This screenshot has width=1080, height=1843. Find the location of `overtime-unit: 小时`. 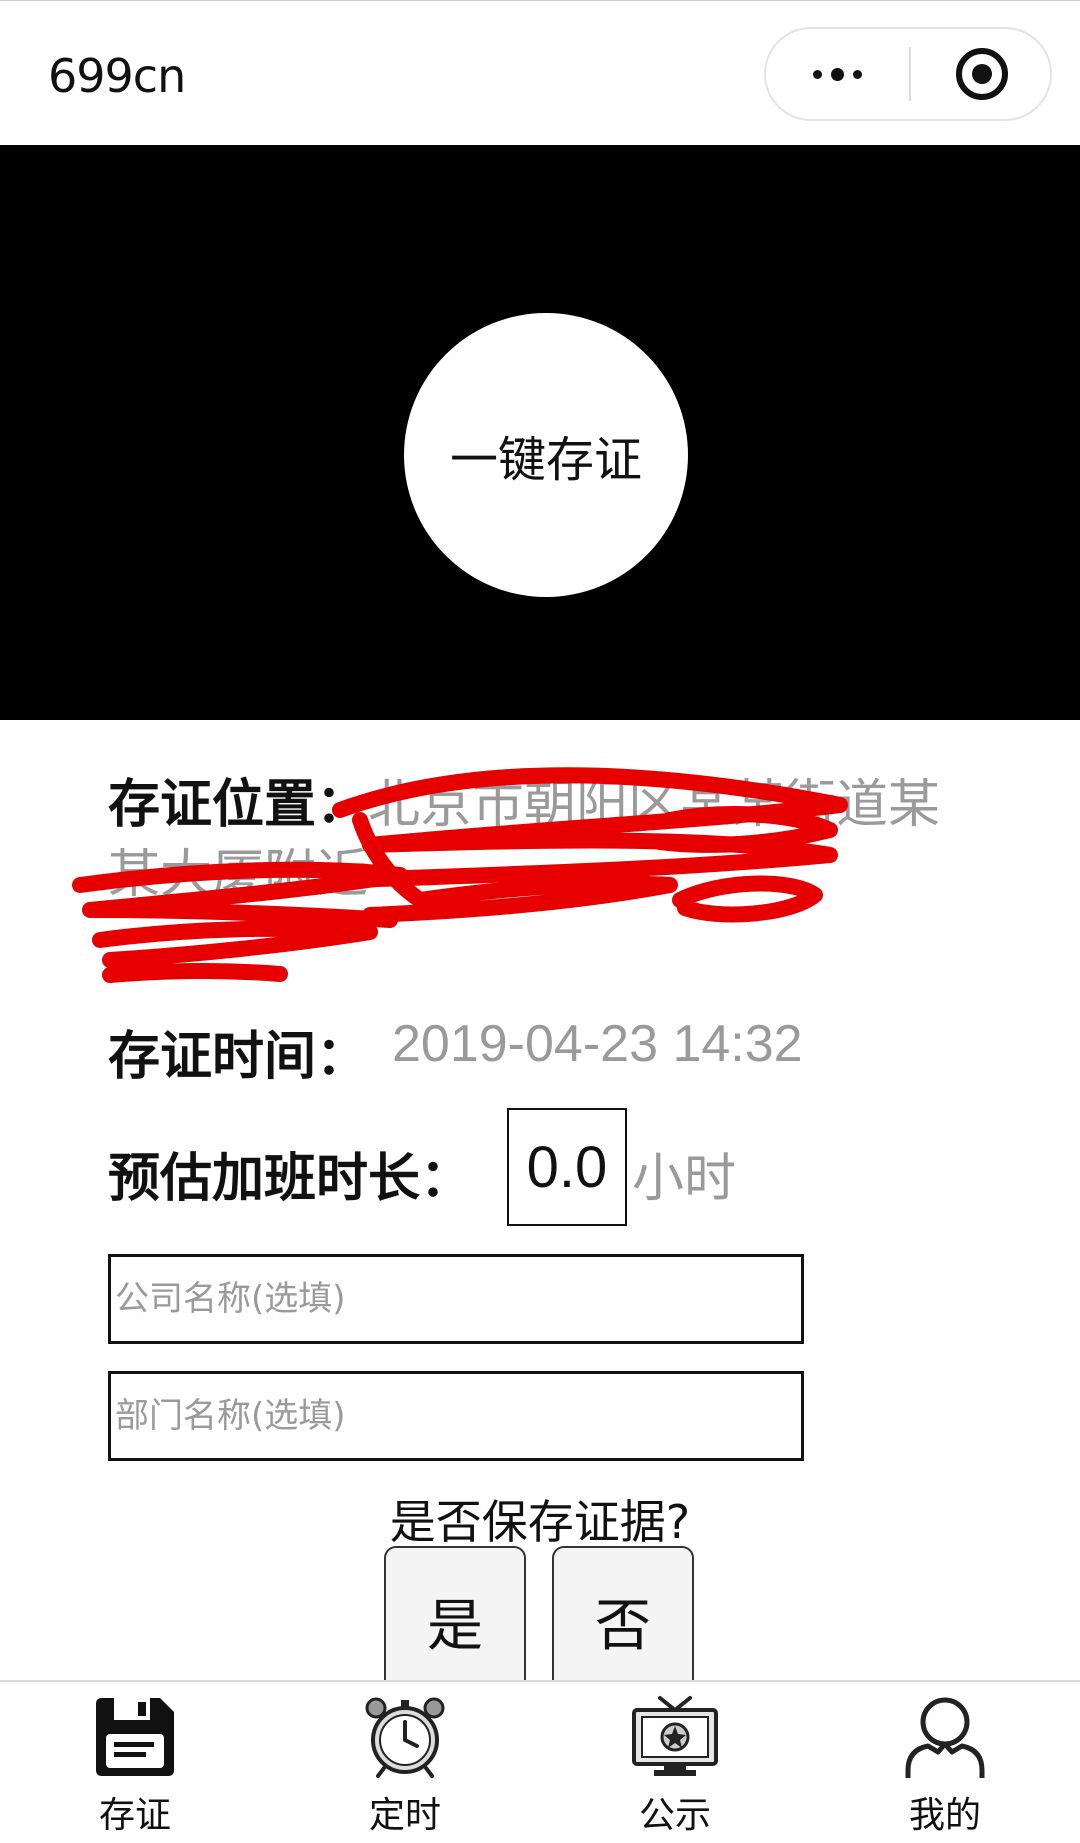

overtime-unit: 小时 is located at coordinates (684, 1179).